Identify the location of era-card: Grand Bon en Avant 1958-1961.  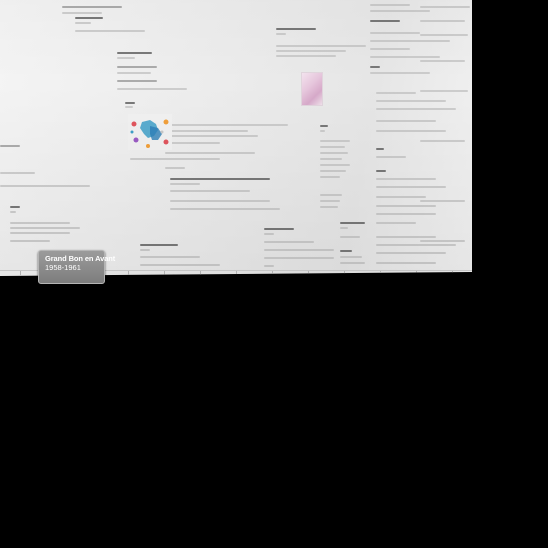
(77, 267).